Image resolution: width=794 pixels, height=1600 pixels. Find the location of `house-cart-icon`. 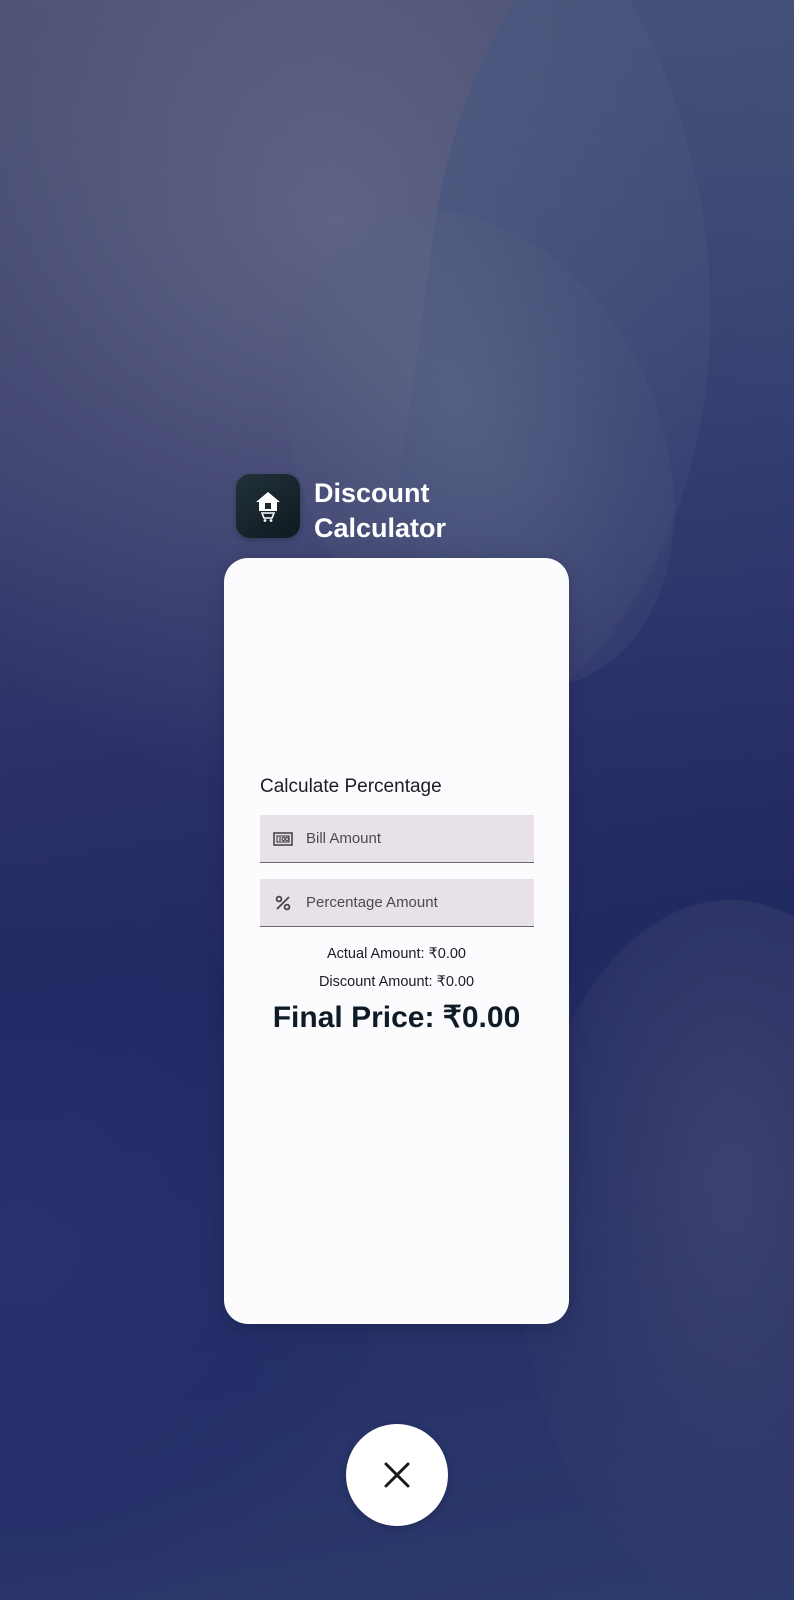

house-cart-icon is located at coordinates (268, 506).